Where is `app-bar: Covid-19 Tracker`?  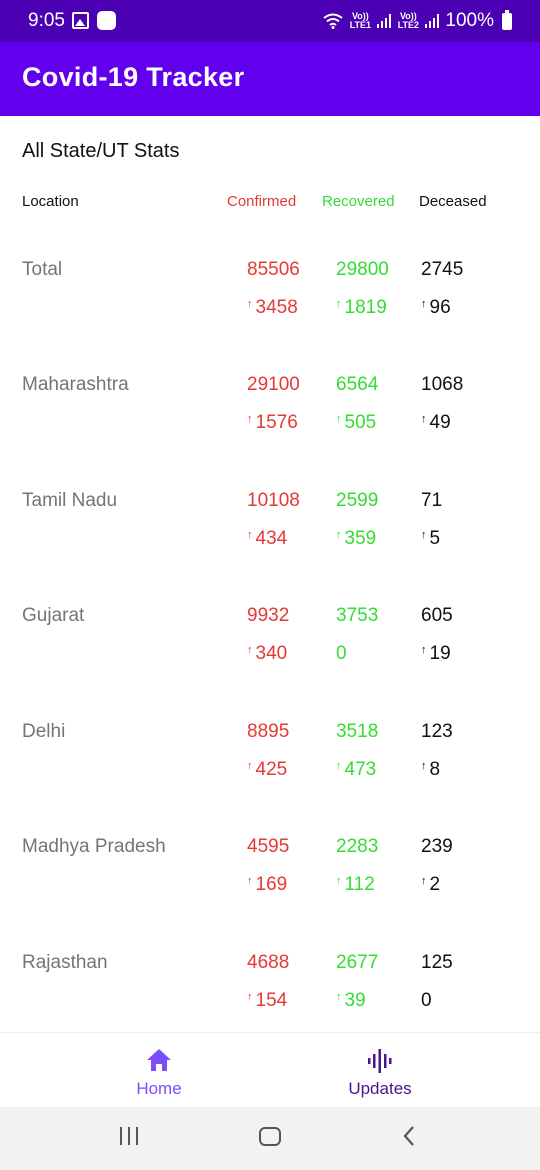 app-bar: Covid-19 Tracker is located at coordinates (270, 79).